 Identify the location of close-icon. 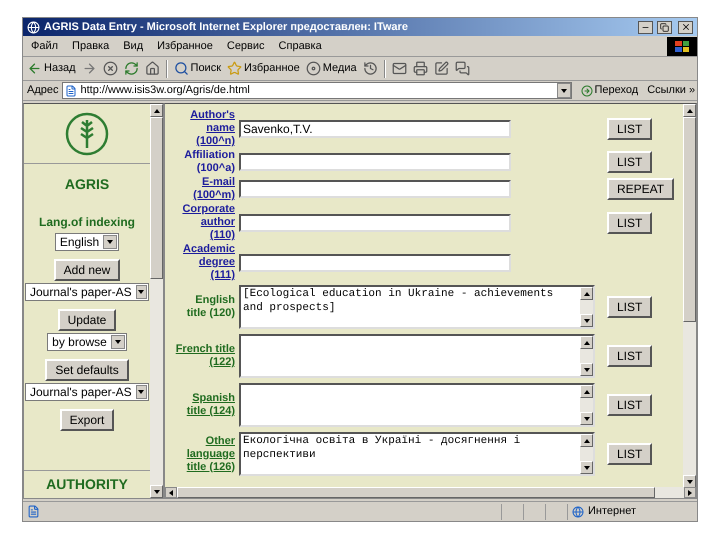
(685, 27).